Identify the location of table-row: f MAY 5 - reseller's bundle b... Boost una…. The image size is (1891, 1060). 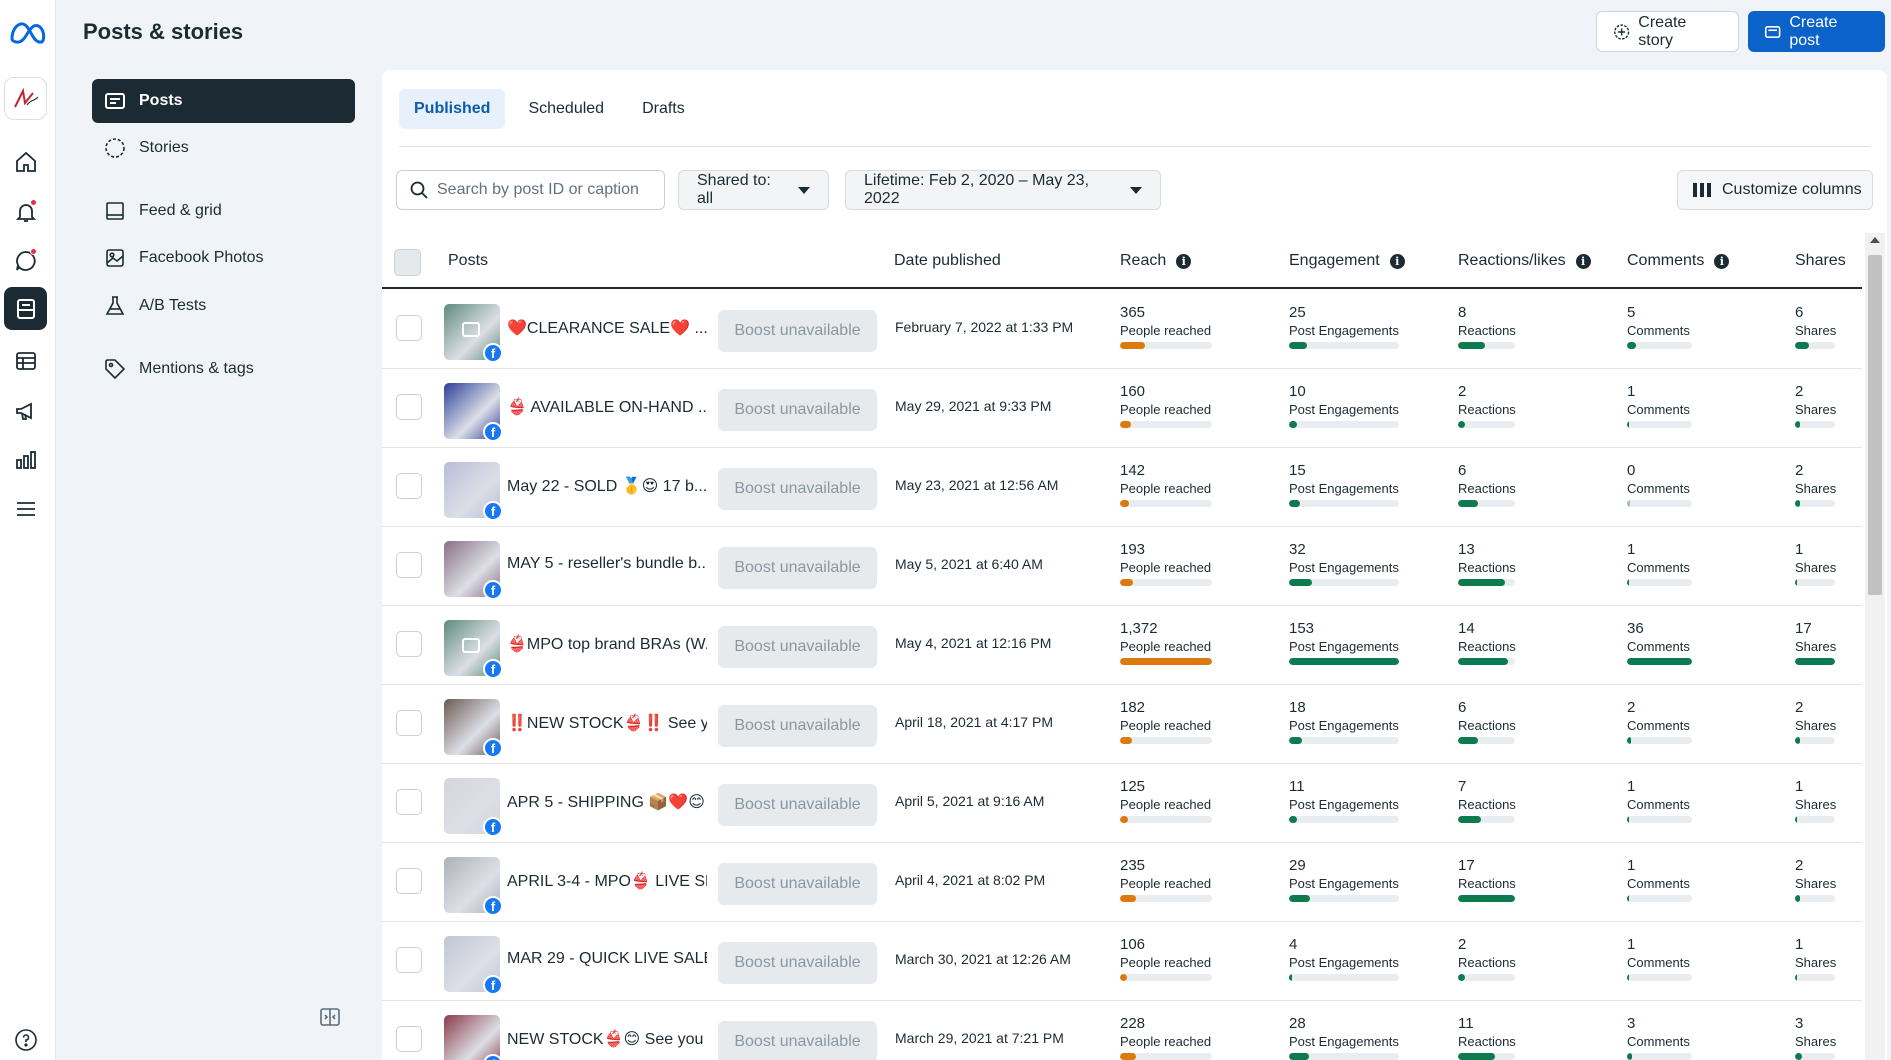
(1122, 566).